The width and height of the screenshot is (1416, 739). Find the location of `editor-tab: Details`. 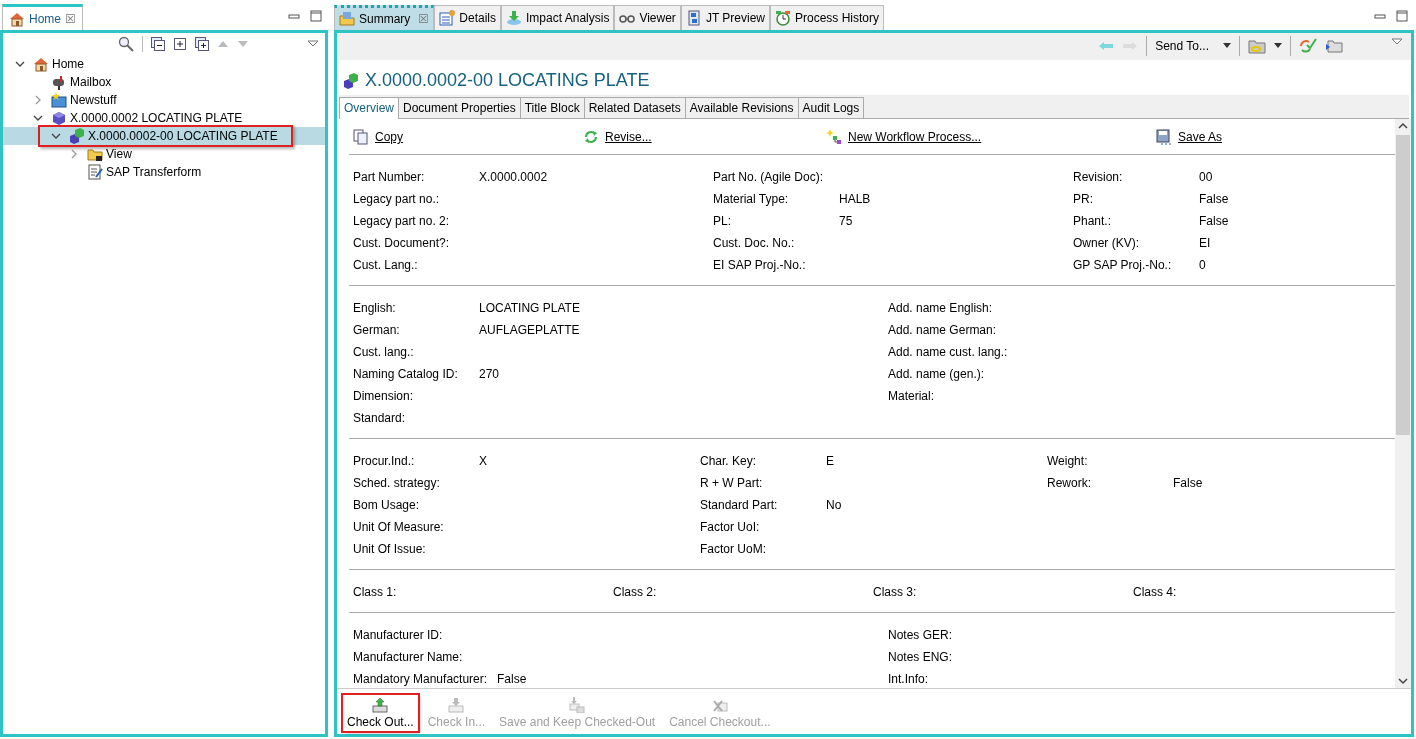

editor-tab: Details is located at coordinates (468, 17).